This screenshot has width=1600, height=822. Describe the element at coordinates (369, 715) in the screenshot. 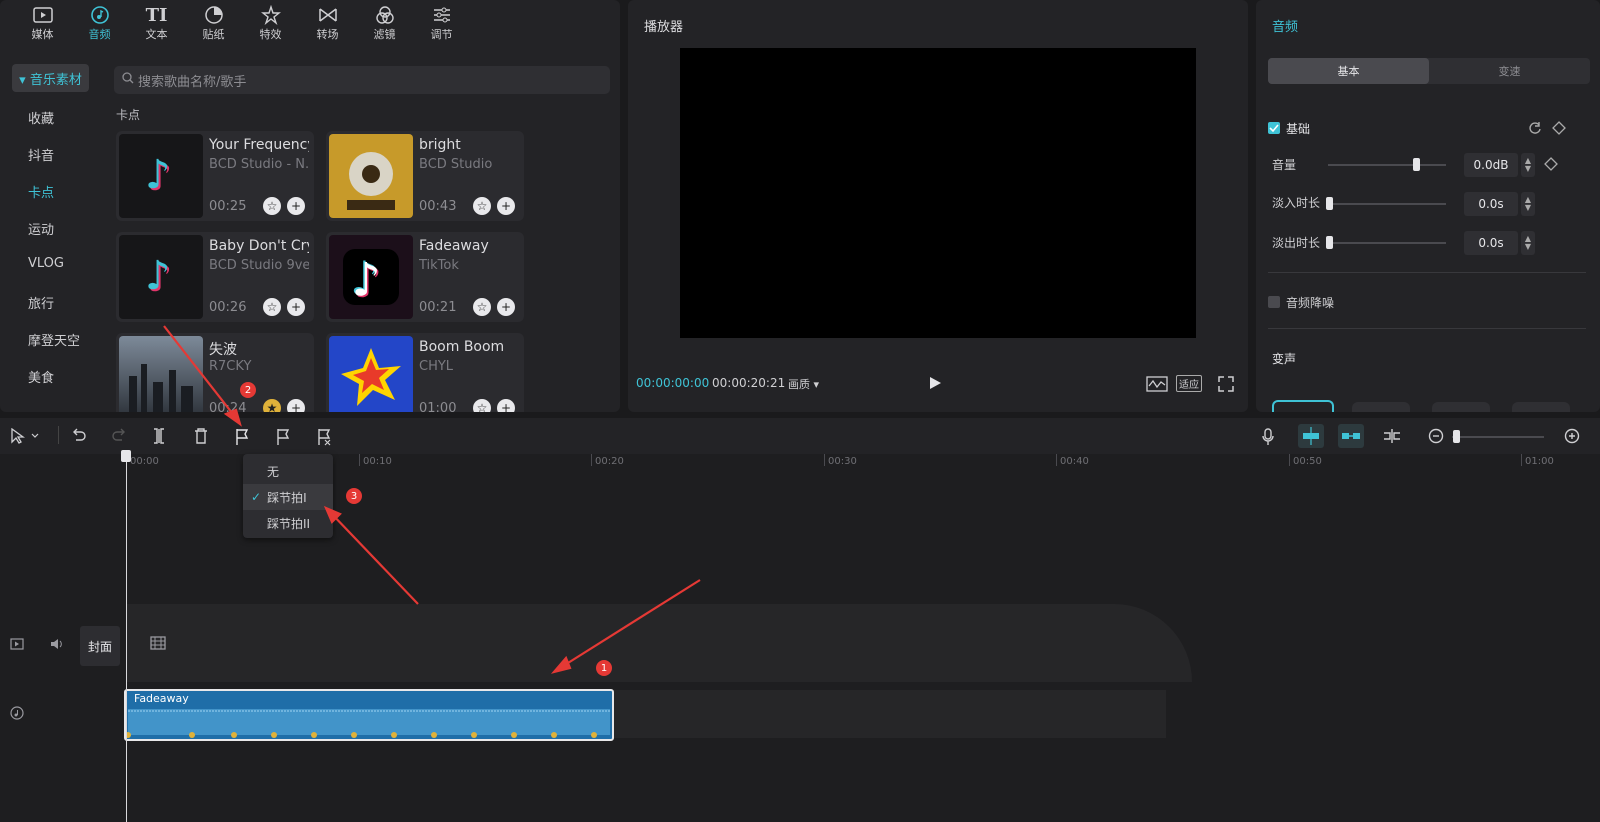

I see `audio-clip: Fadeaway` at that location.